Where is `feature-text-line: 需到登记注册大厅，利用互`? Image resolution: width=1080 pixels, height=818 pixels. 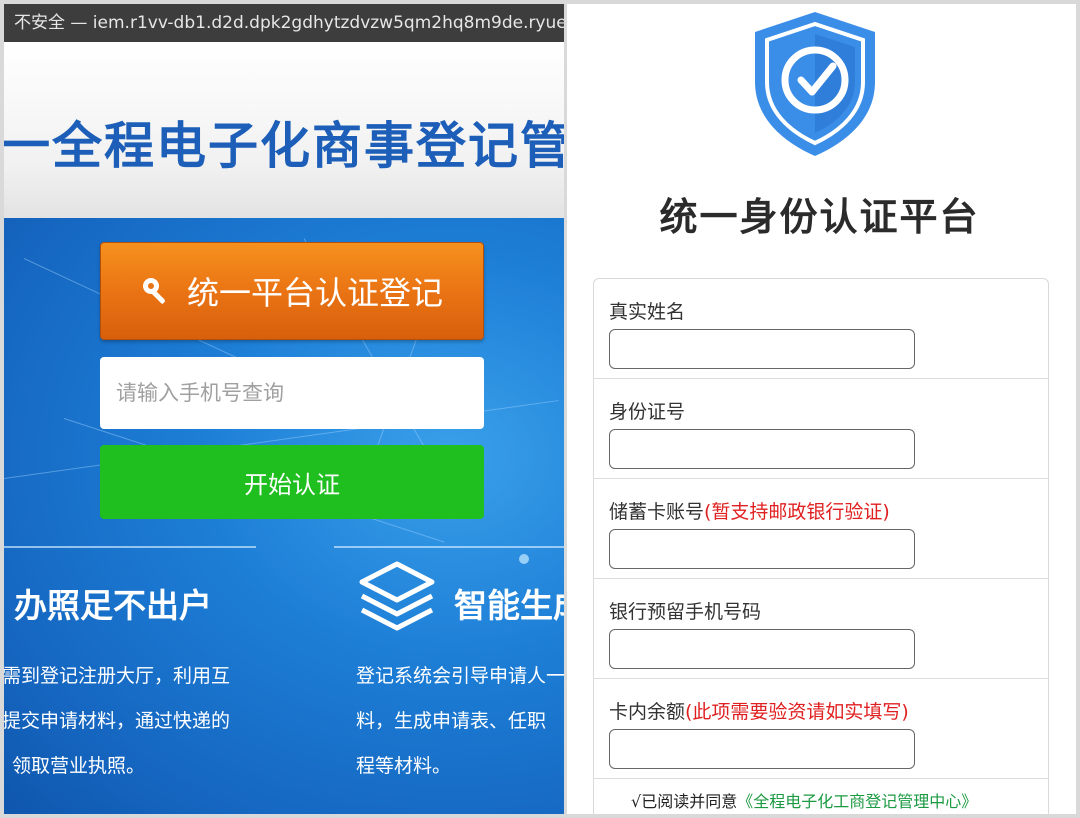
feature-text-line: 需到登记注册大厅，利用互 is located at coordinates (117, 676).